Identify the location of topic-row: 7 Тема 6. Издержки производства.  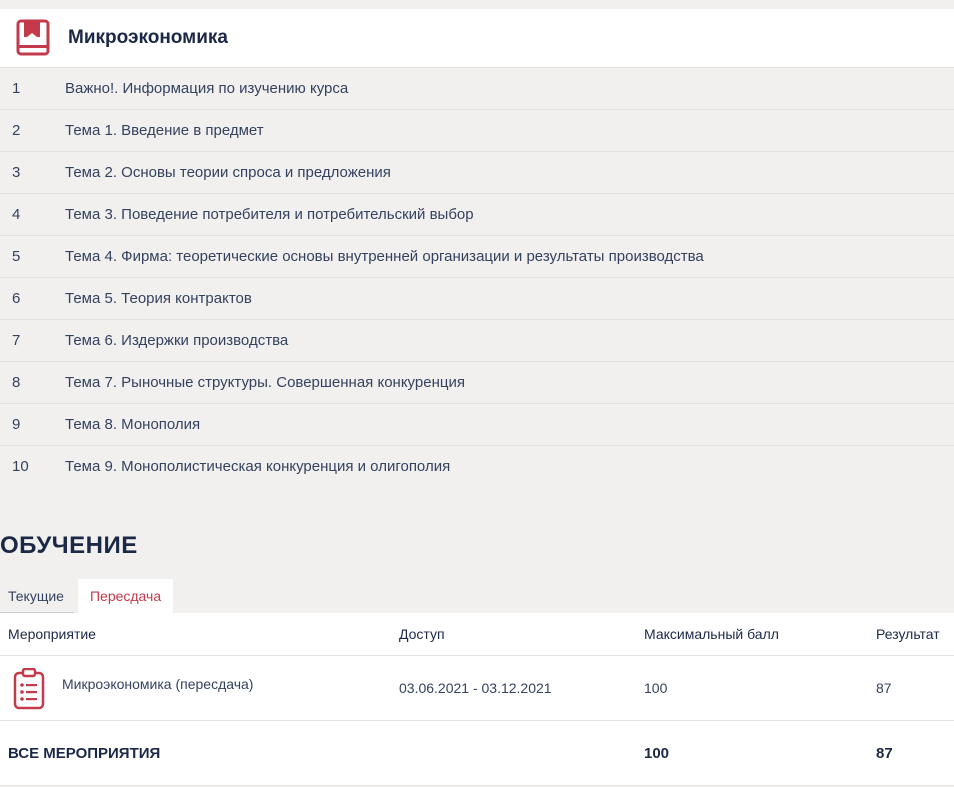
(477, 341).